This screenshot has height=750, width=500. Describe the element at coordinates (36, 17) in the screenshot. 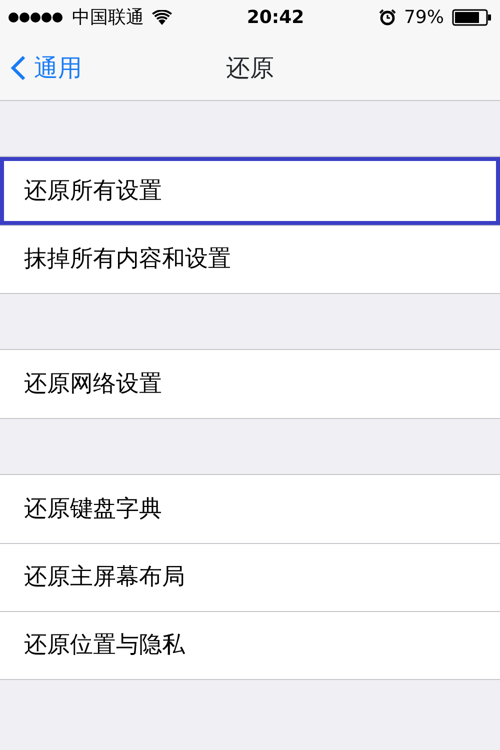

I see `signal-icon` at that location.